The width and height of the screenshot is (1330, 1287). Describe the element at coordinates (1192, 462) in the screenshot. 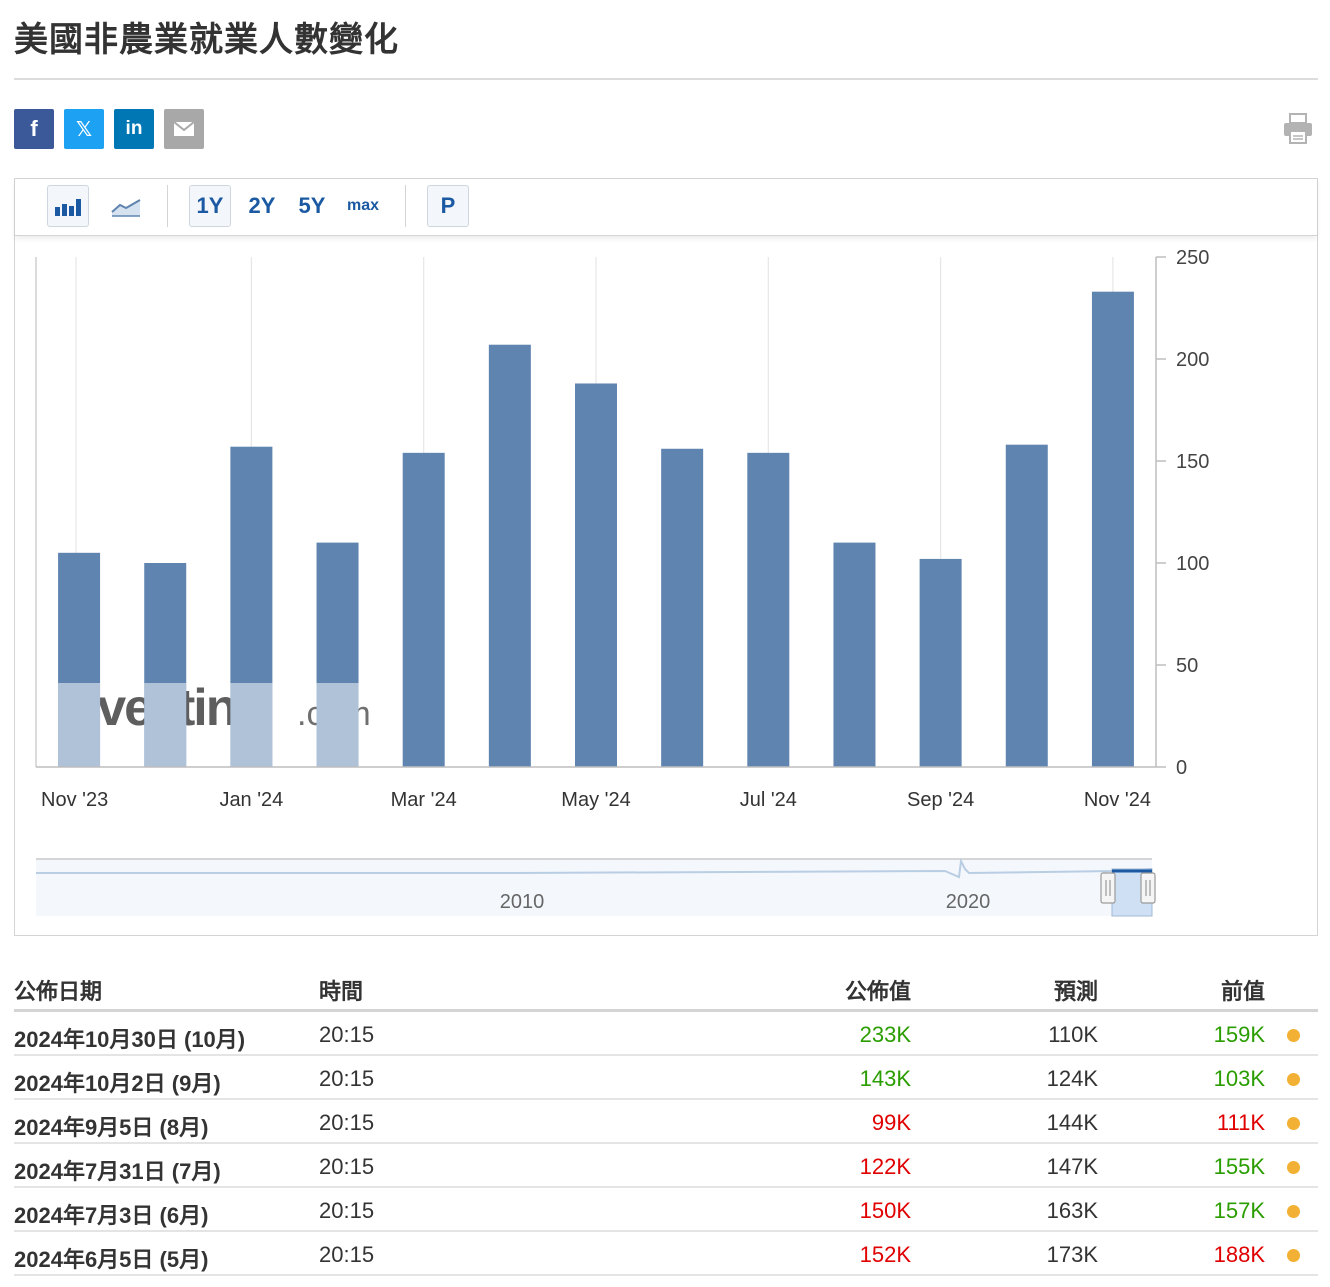

I see `y-tick-label: 150` at that location.